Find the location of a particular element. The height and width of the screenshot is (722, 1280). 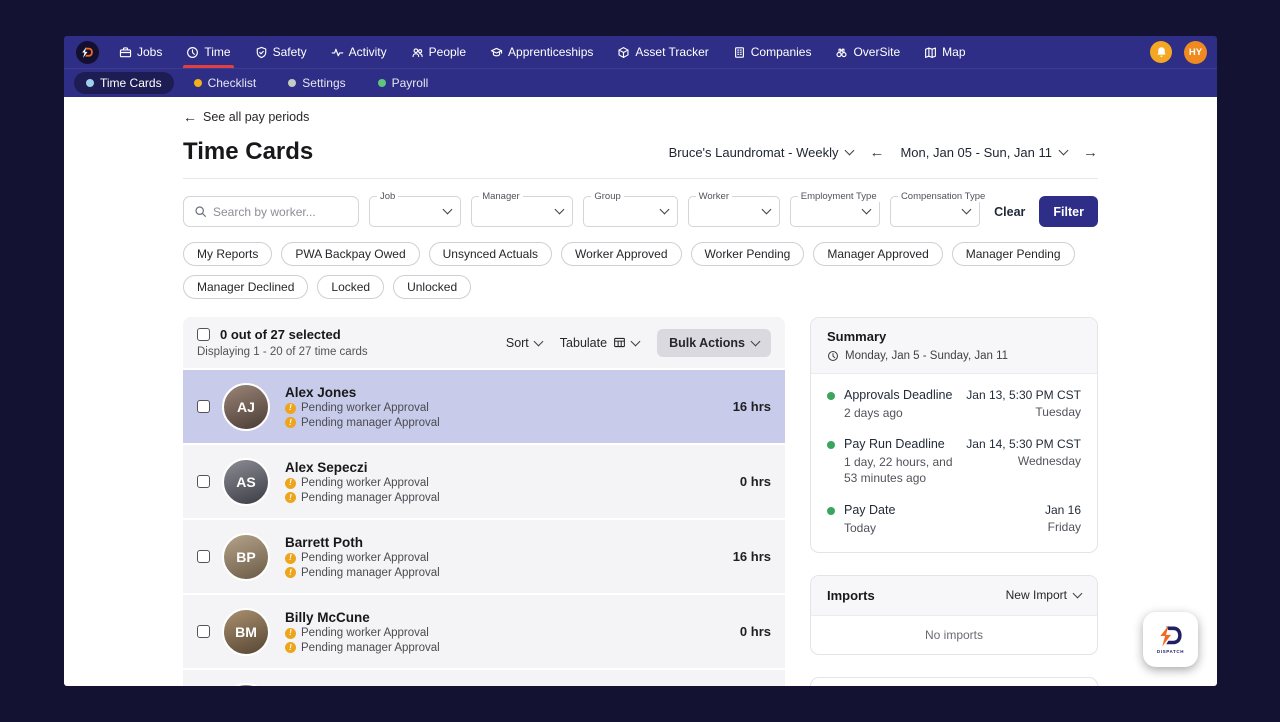

nav-item-time: Time is located at coordinates (208, 52).